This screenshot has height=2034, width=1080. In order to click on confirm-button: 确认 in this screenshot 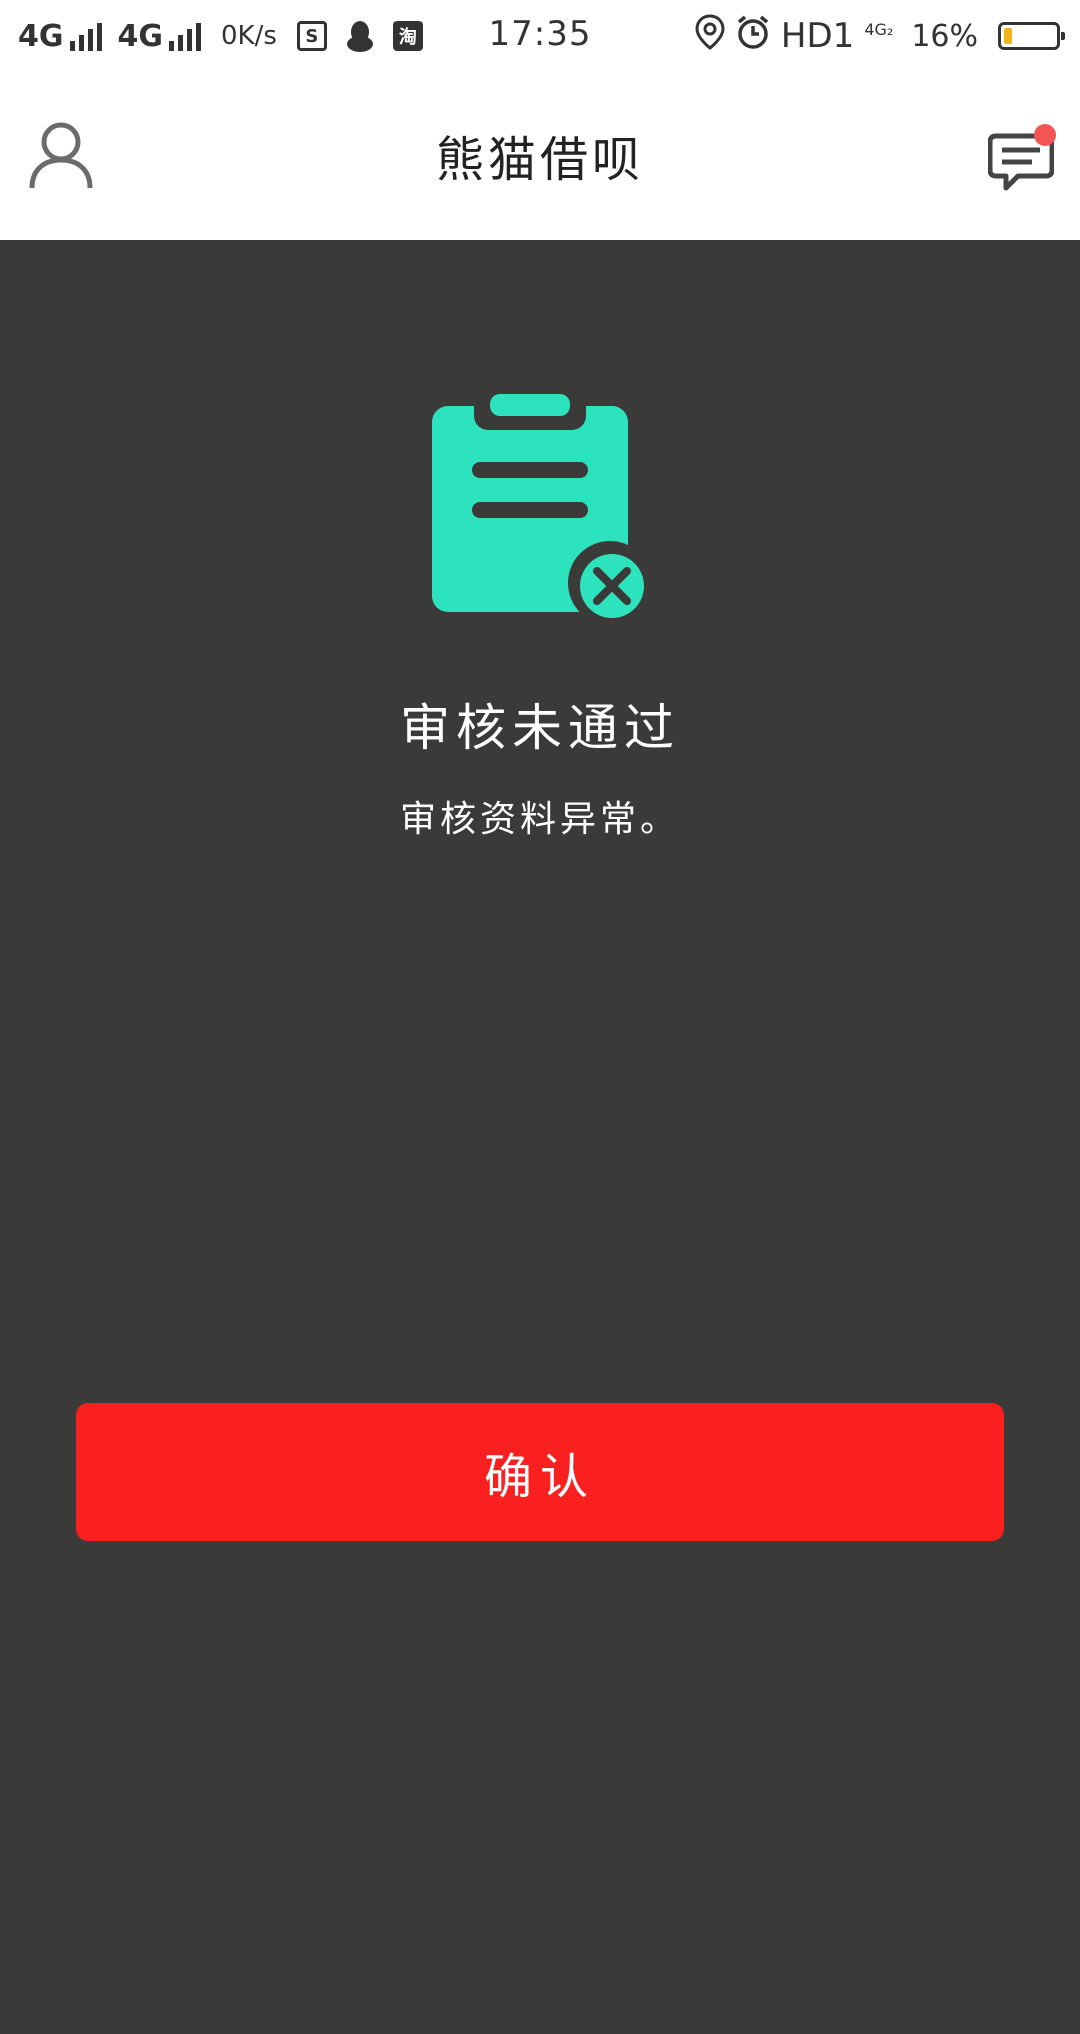, I will do `click(540, 1472)`.